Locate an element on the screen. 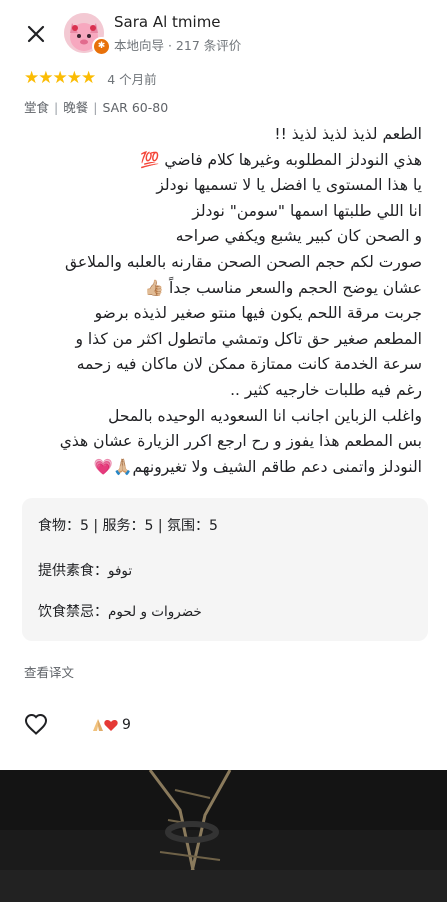 The image size is (447, 902). reaction-count: 9 is located at coordinates (126, 725).